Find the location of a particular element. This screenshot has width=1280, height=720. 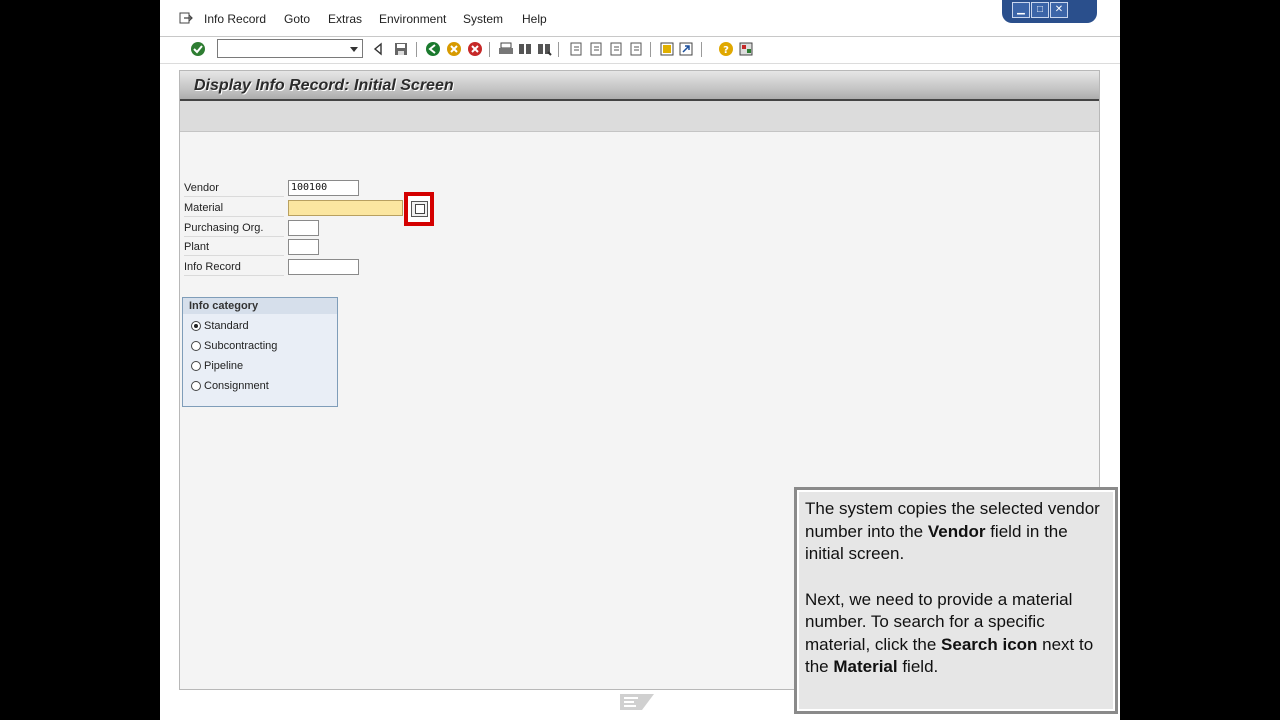

search-help-icon is located at coordinates (419, 209).